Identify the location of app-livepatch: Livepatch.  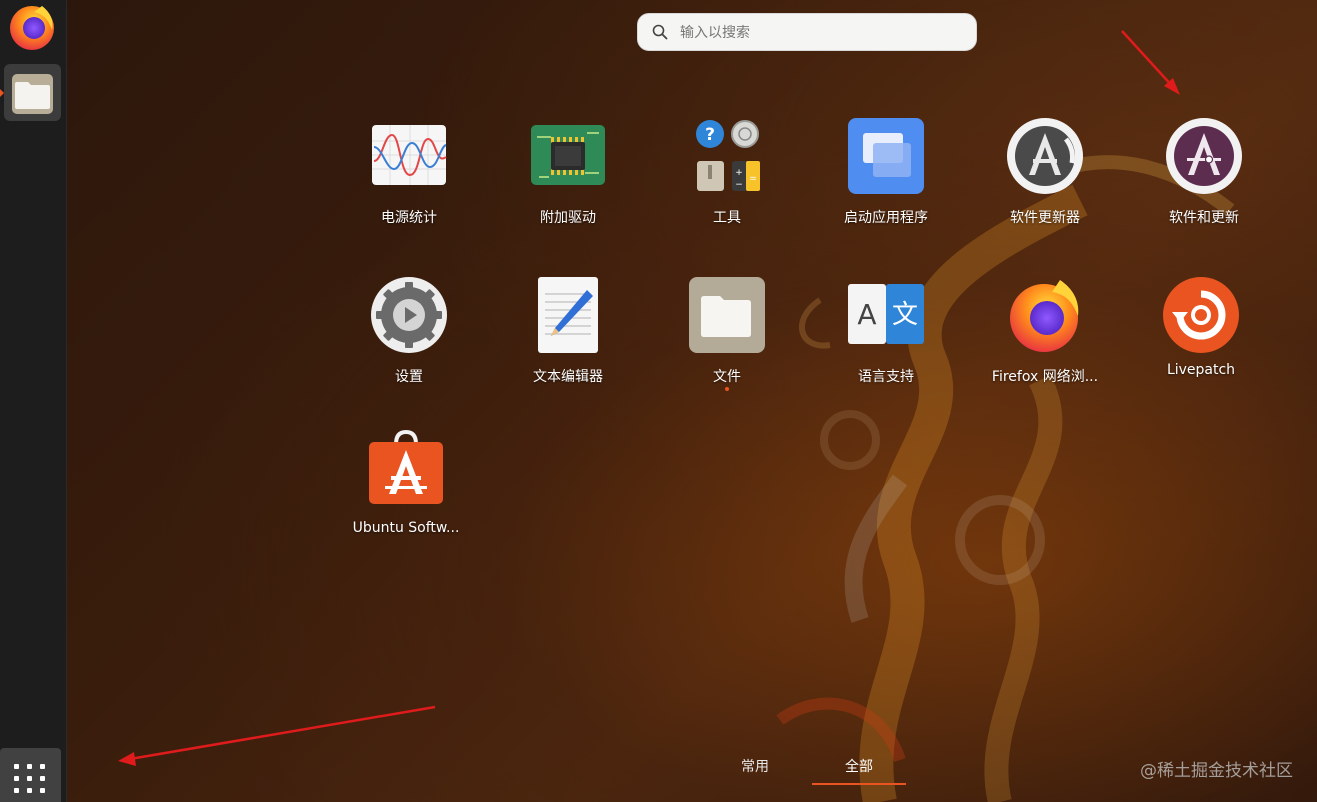
(1201, 327).